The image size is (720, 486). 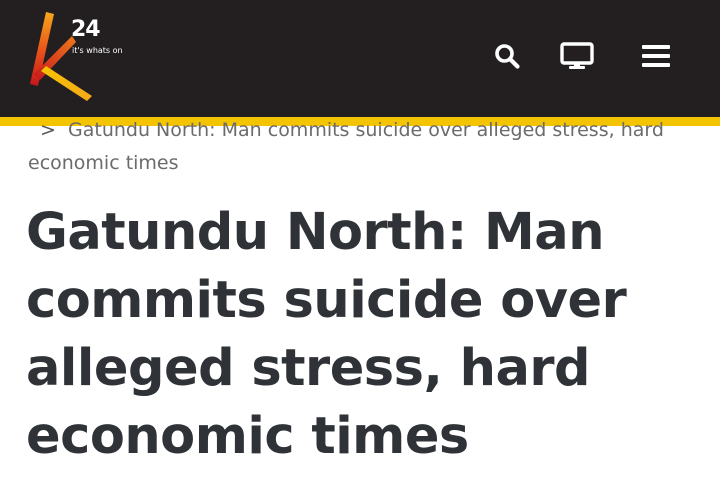 What do you see at coordinates (97, 50) in the screenshot?
I see `logo-tagline: it's whats on` at bounding box center [97, 50].